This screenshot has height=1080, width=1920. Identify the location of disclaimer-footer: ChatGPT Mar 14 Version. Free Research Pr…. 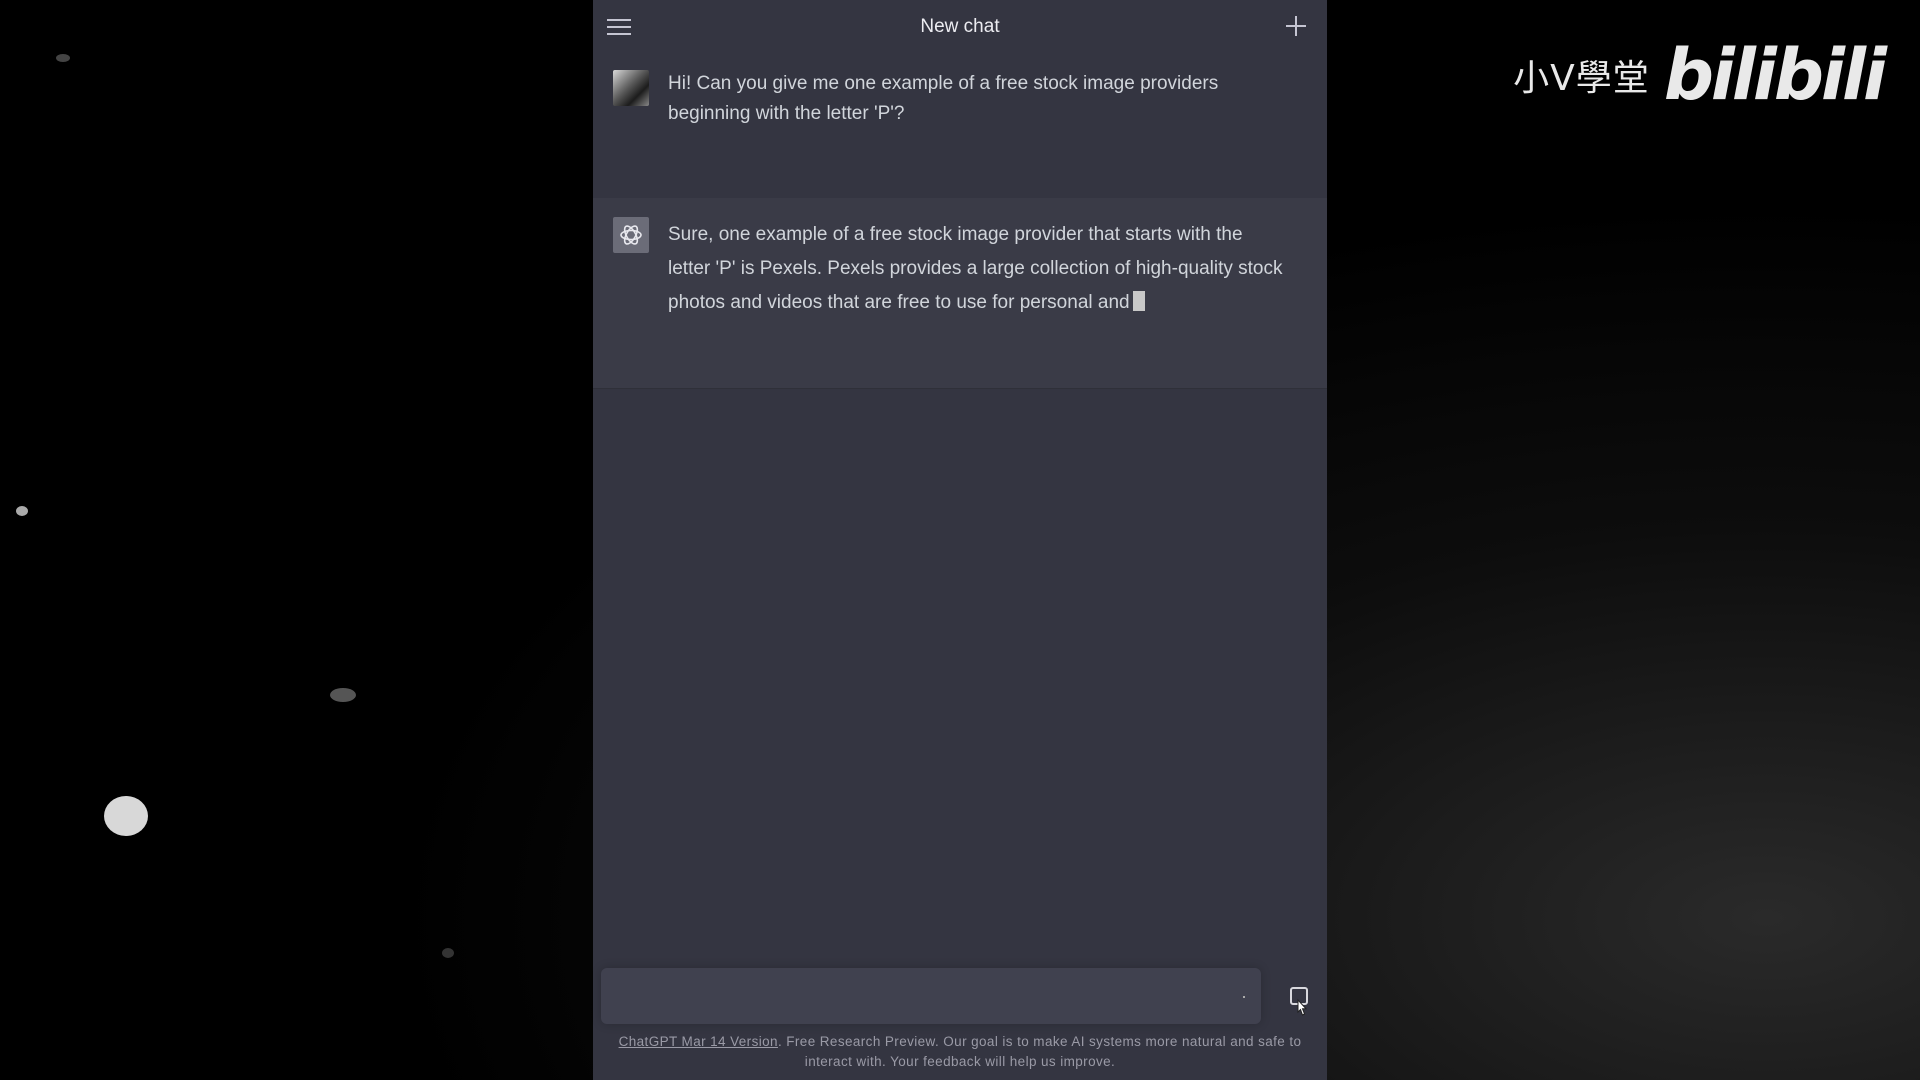
(960, 1052).